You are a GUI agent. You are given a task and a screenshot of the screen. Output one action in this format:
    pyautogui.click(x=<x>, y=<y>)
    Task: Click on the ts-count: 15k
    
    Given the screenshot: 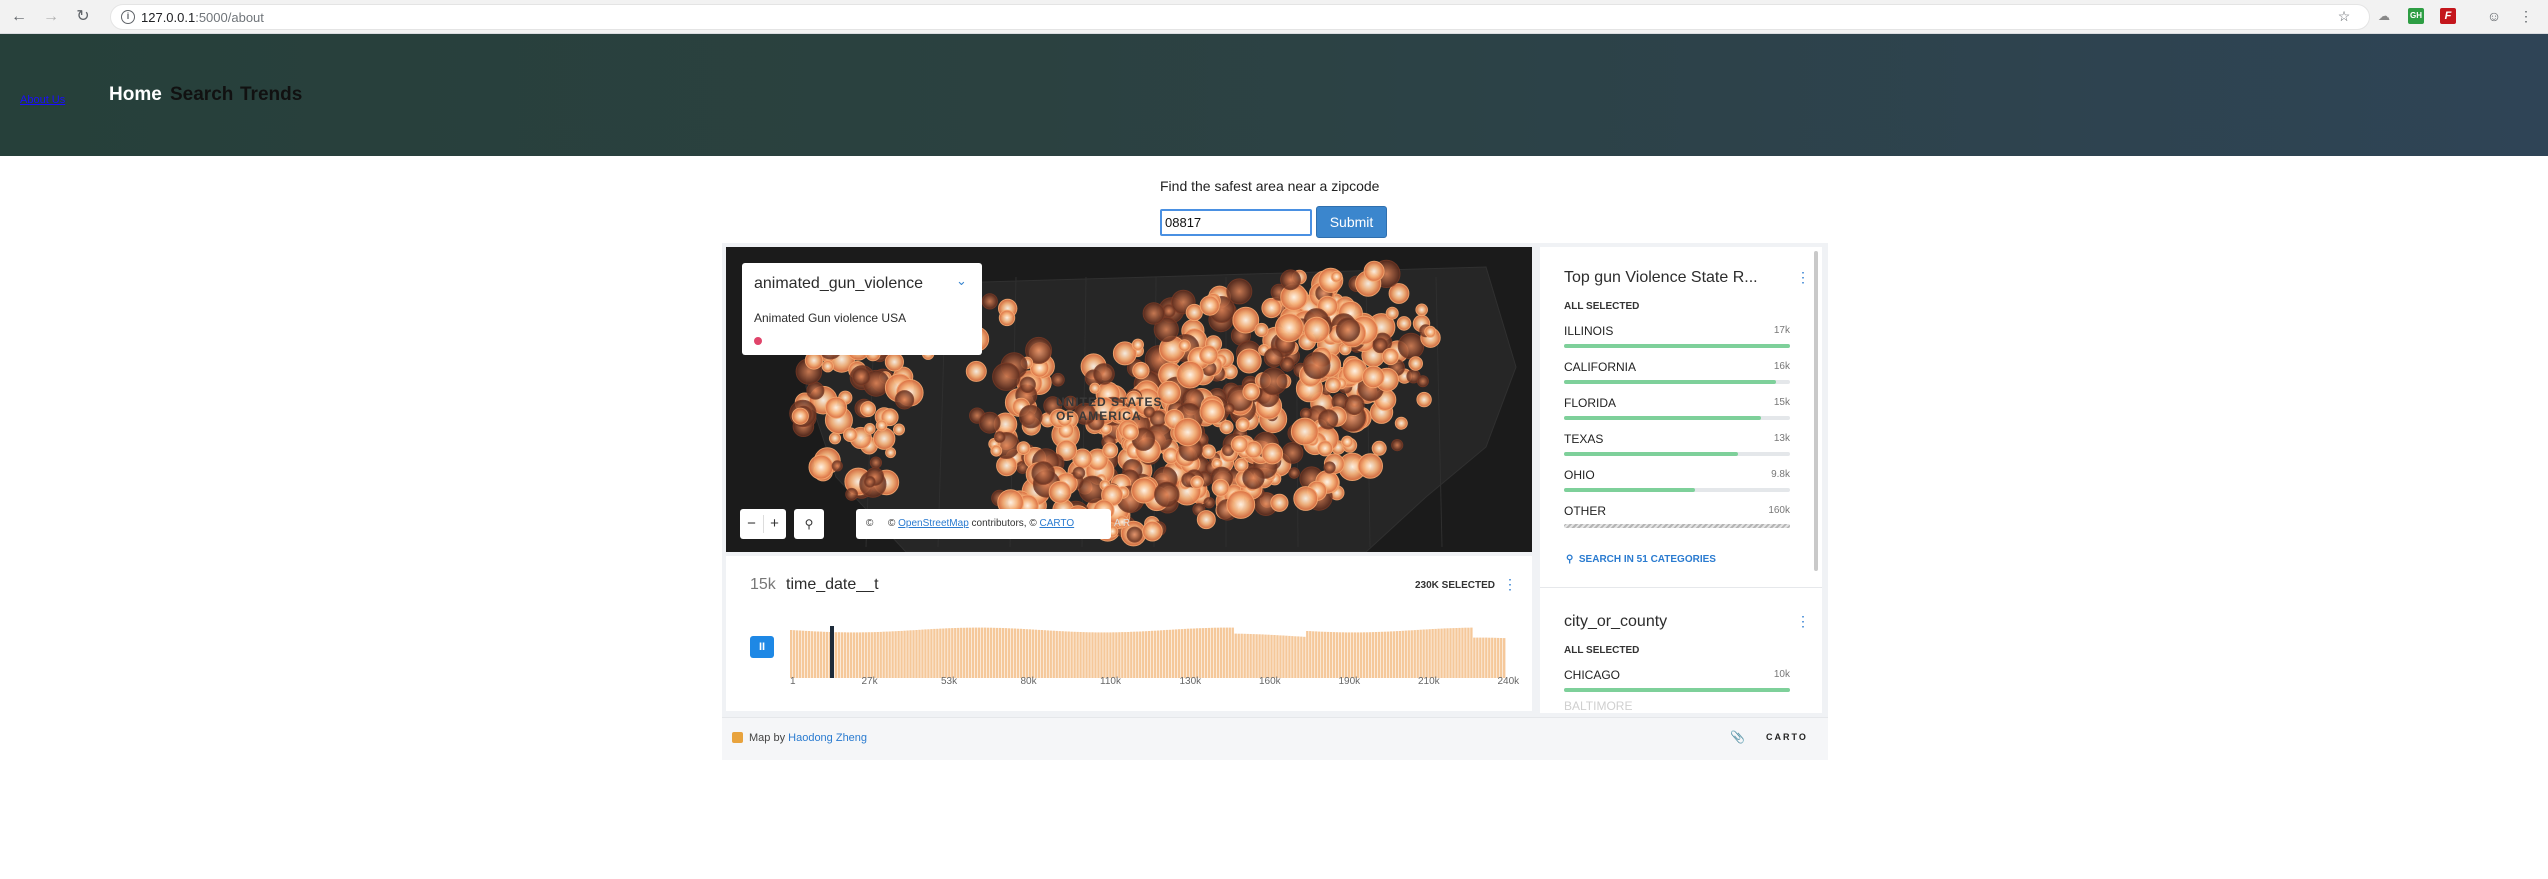 What is the action you would take?
    pyautogui.click(x=763, y=584)
    